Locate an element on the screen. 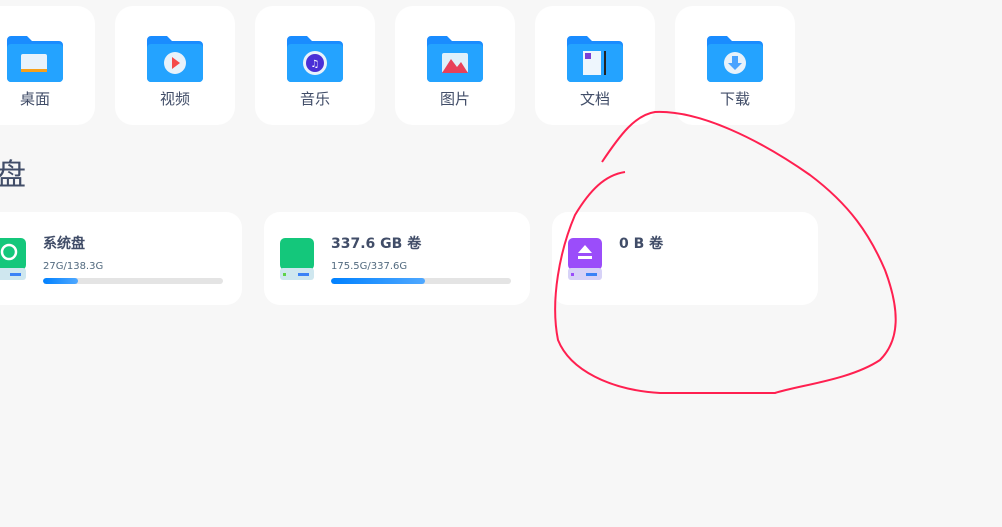 Image resolution: width=1002 pixels, height=527 pixels. folder-label: 音乐 is located at coordinates (314, 99).